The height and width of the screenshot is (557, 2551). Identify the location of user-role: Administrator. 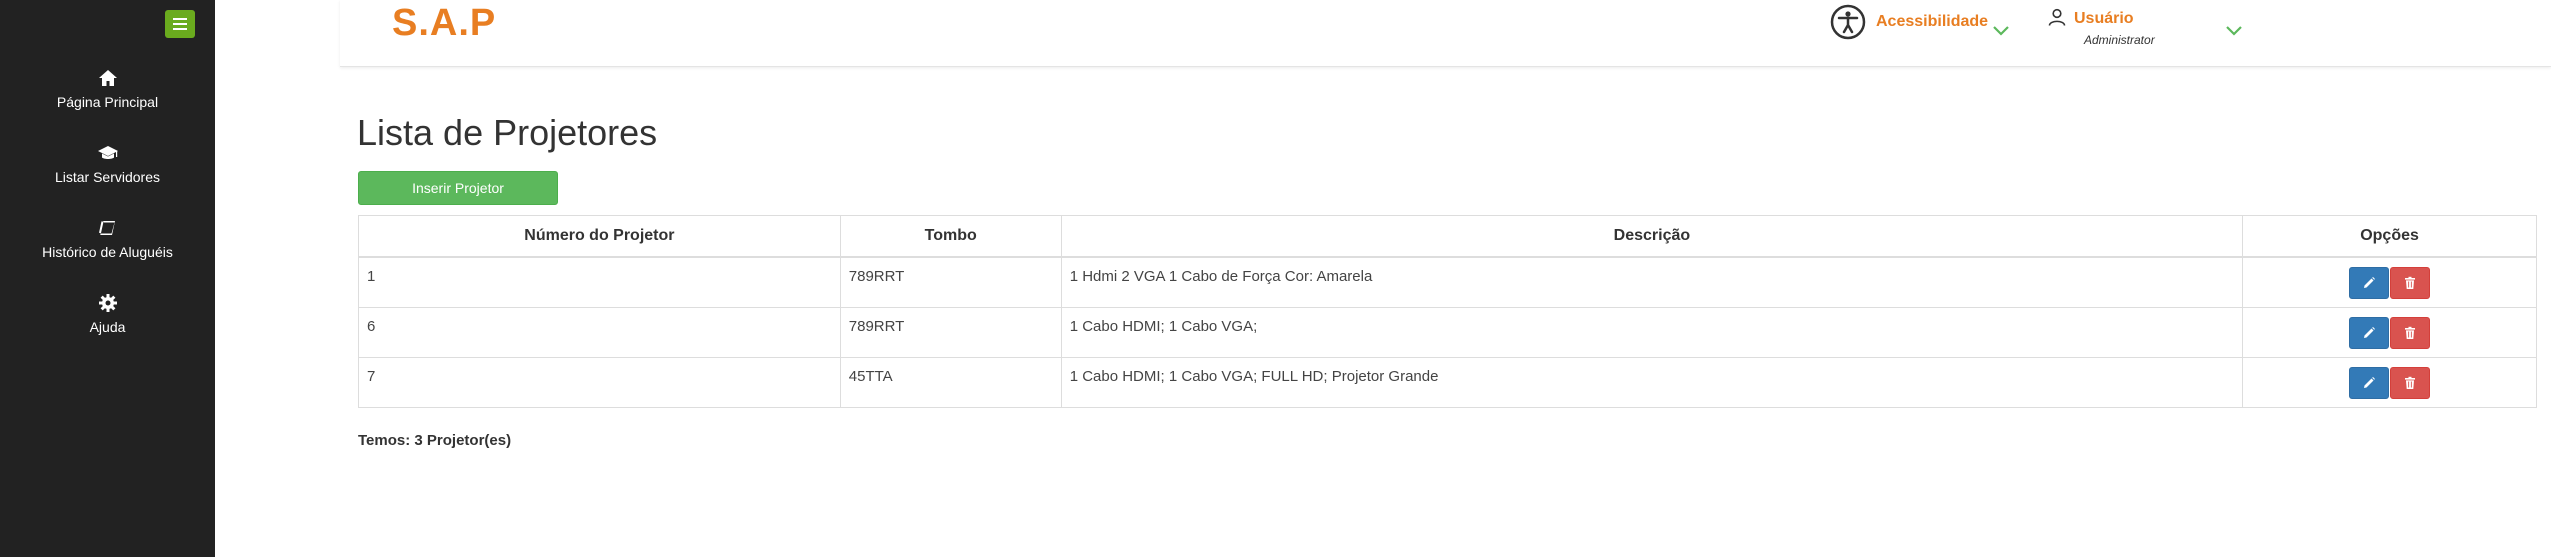
(2119, 40).